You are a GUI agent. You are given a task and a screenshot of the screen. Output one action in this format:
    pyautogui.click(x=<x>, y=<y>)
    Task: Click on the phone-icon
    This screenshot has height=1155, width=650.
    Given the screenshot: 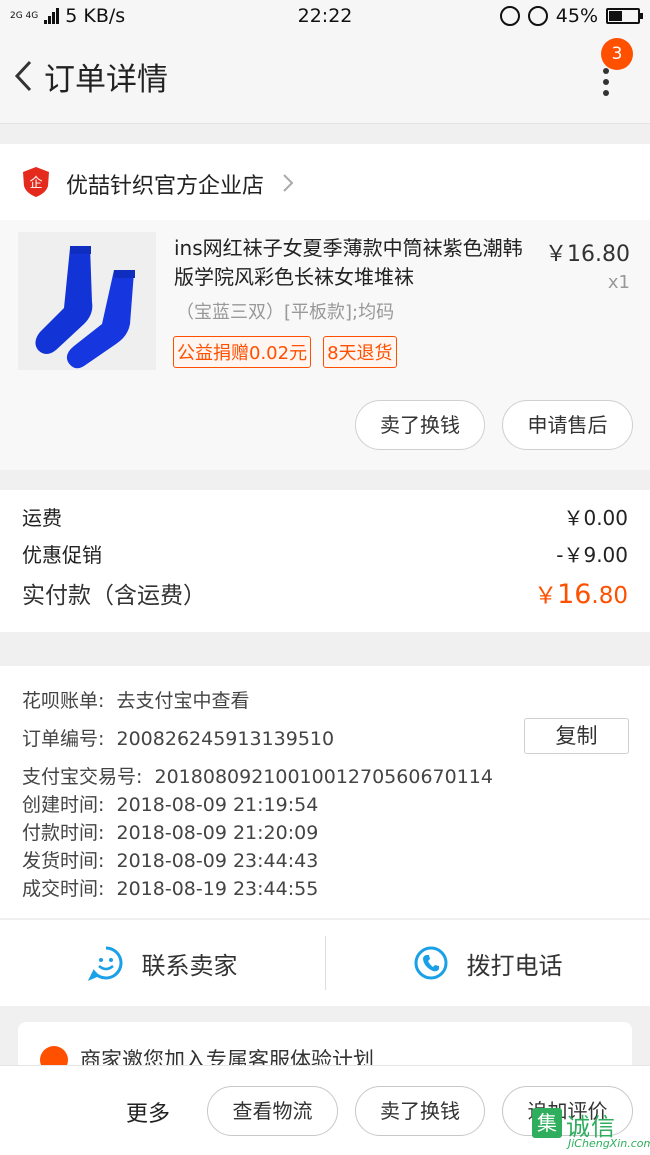 What is the action you would take?
    pyautogui.click(x=430, y=963)
    